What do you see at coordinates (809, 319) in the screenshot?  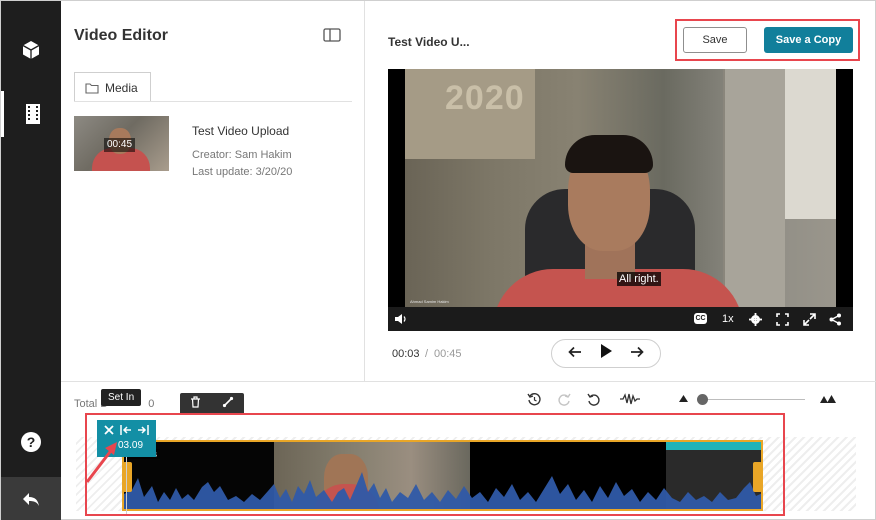 I see `fullscreen-icon` at bounding box center [809, 319].